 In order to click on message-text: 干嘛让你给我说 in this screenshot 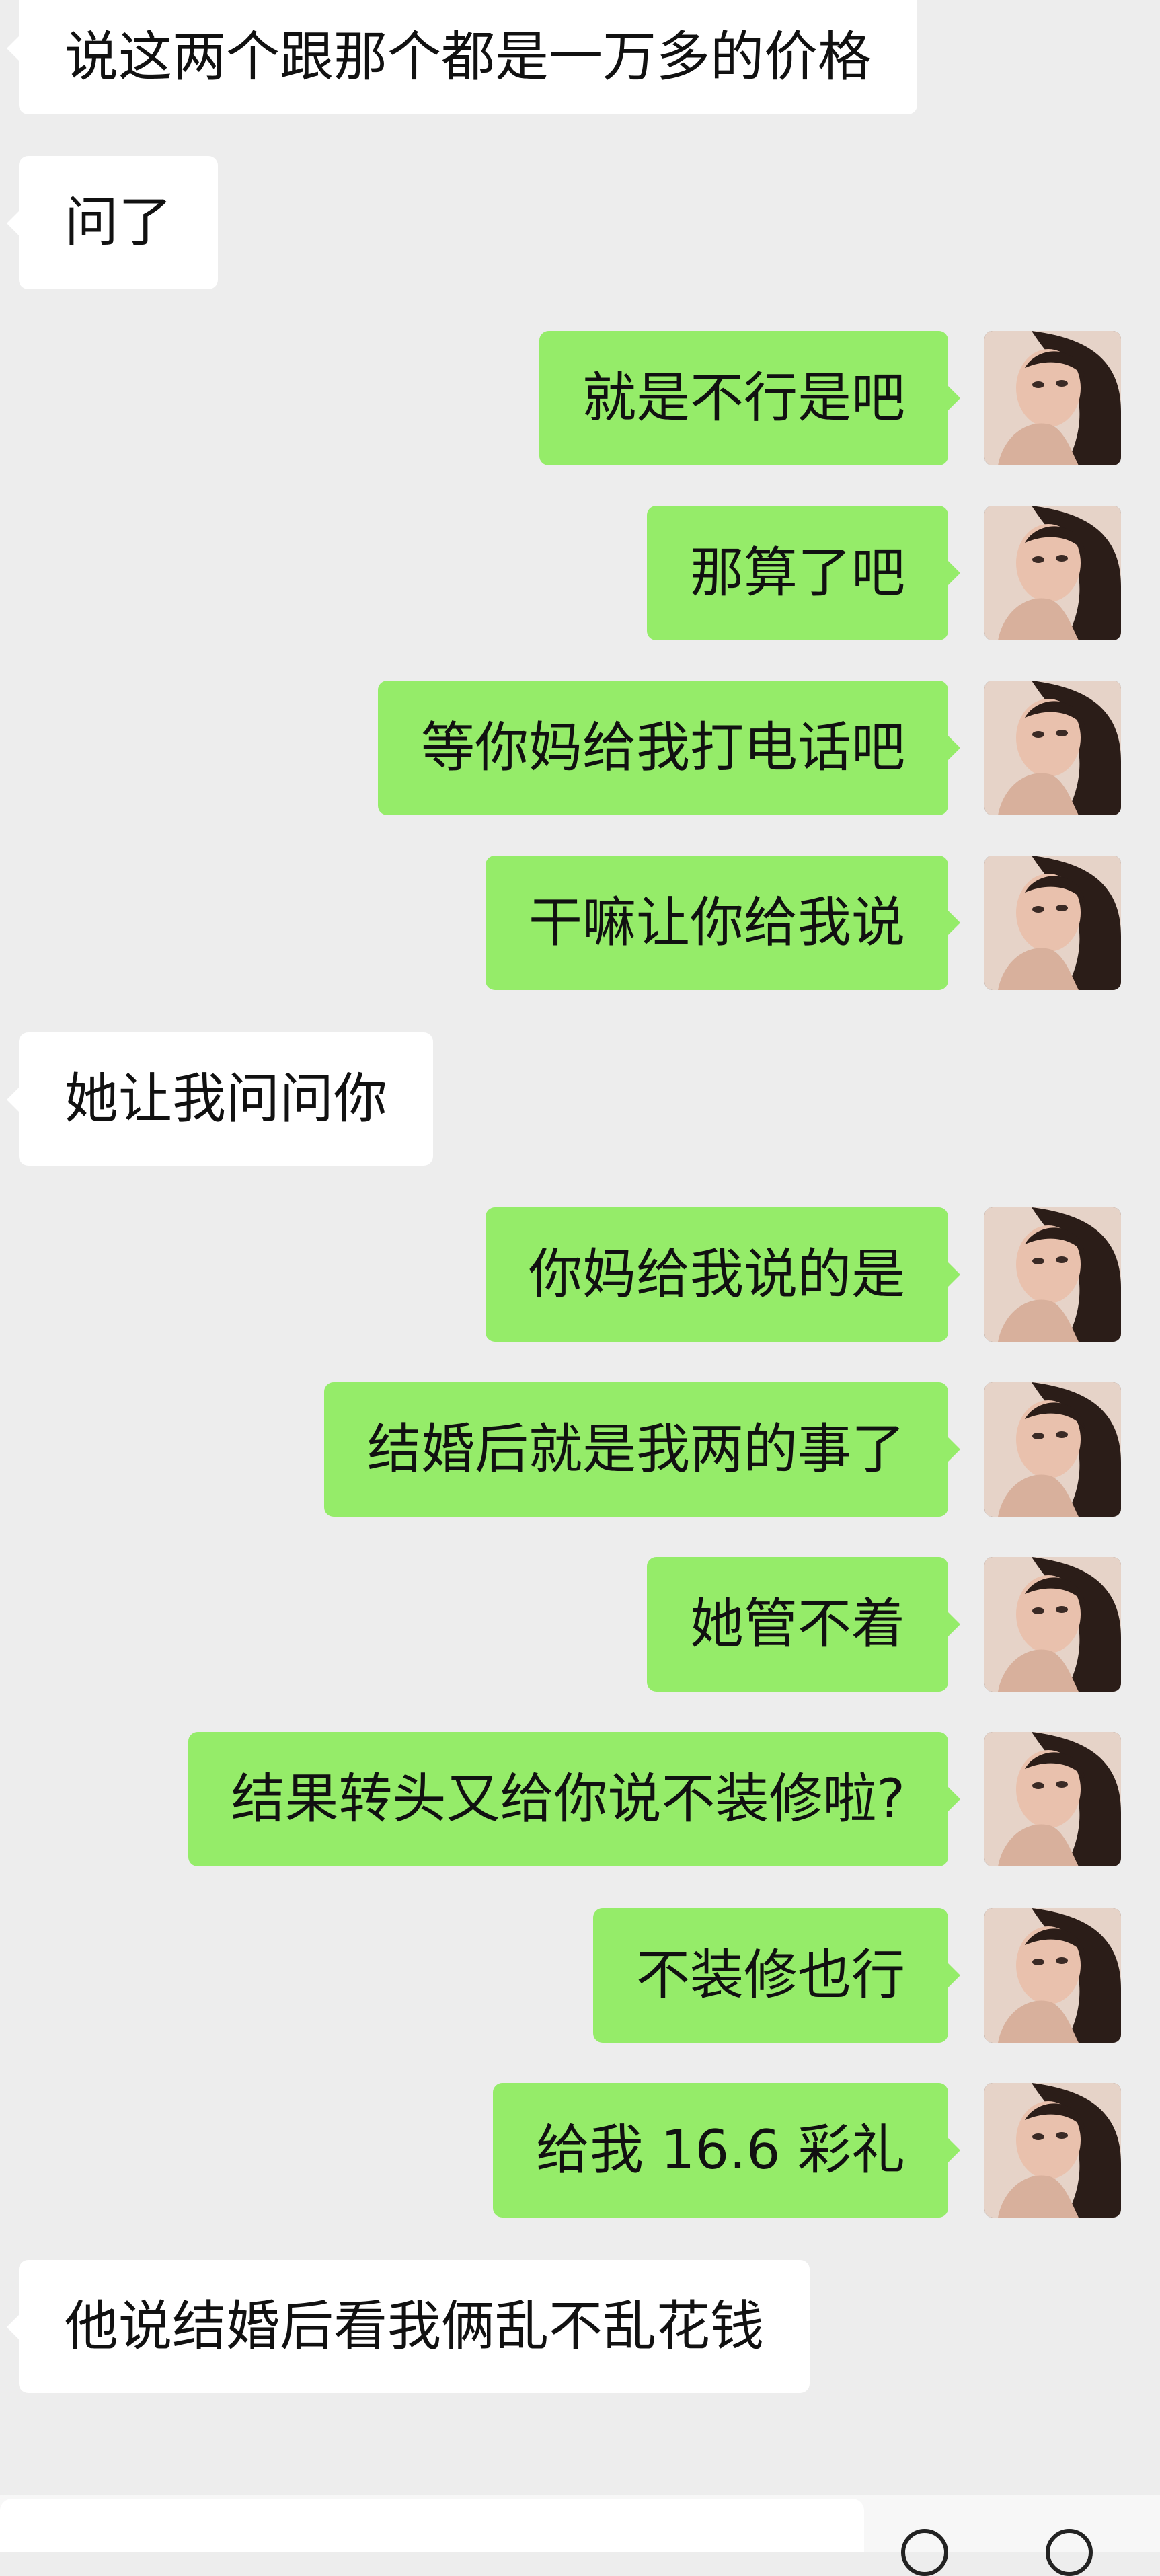, I will do `click(717, 922)`.